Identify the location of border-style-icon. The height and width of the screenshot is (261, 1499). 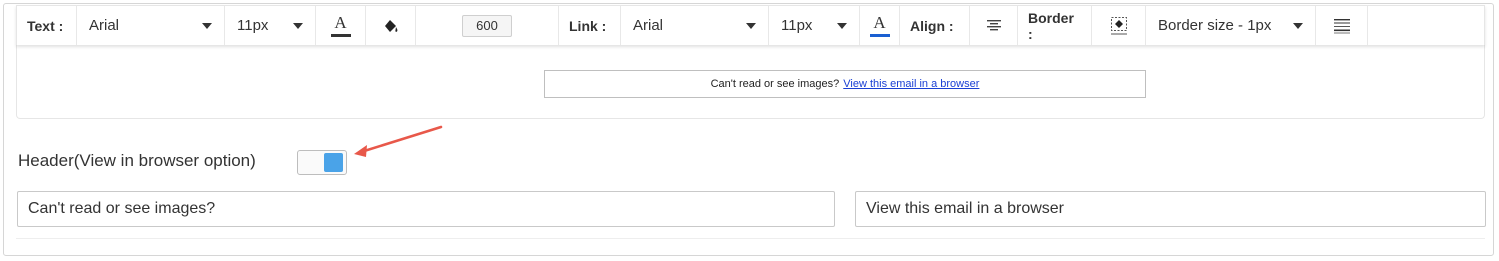
(1118, 25).